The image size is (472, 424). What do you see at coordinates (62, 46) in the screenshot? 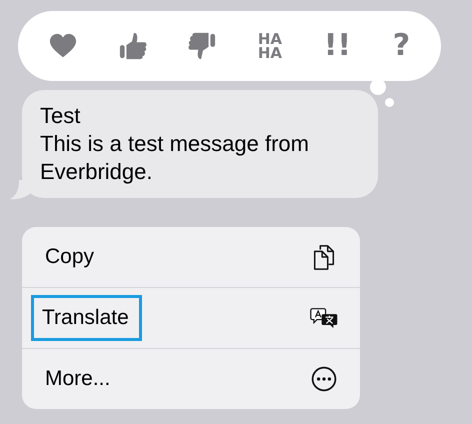
I see `heart-icon` at bounding box center [62, 46].